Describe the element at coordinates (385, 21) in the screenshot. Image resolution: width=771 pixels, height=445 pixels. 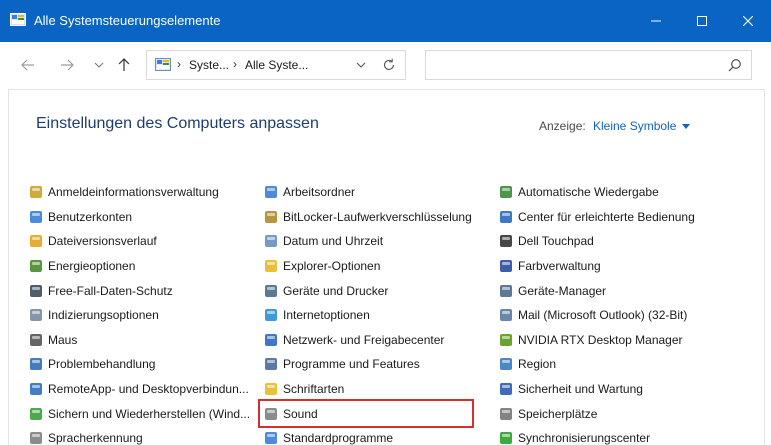
I see `title-bar: Alle Systemsteuerungselemente` at that location.